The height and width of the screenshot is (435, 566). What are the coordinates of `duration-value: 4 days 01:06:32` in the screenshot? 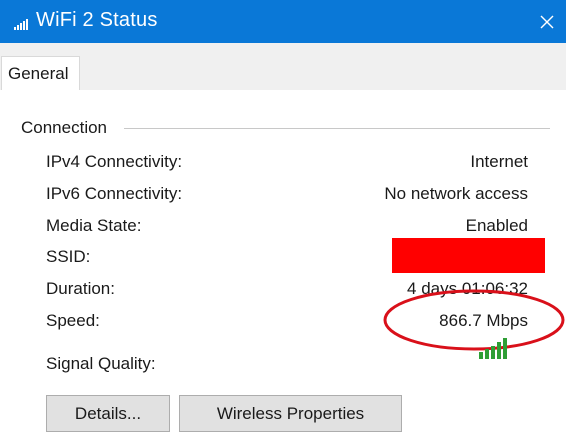 It's located at (467, 288).